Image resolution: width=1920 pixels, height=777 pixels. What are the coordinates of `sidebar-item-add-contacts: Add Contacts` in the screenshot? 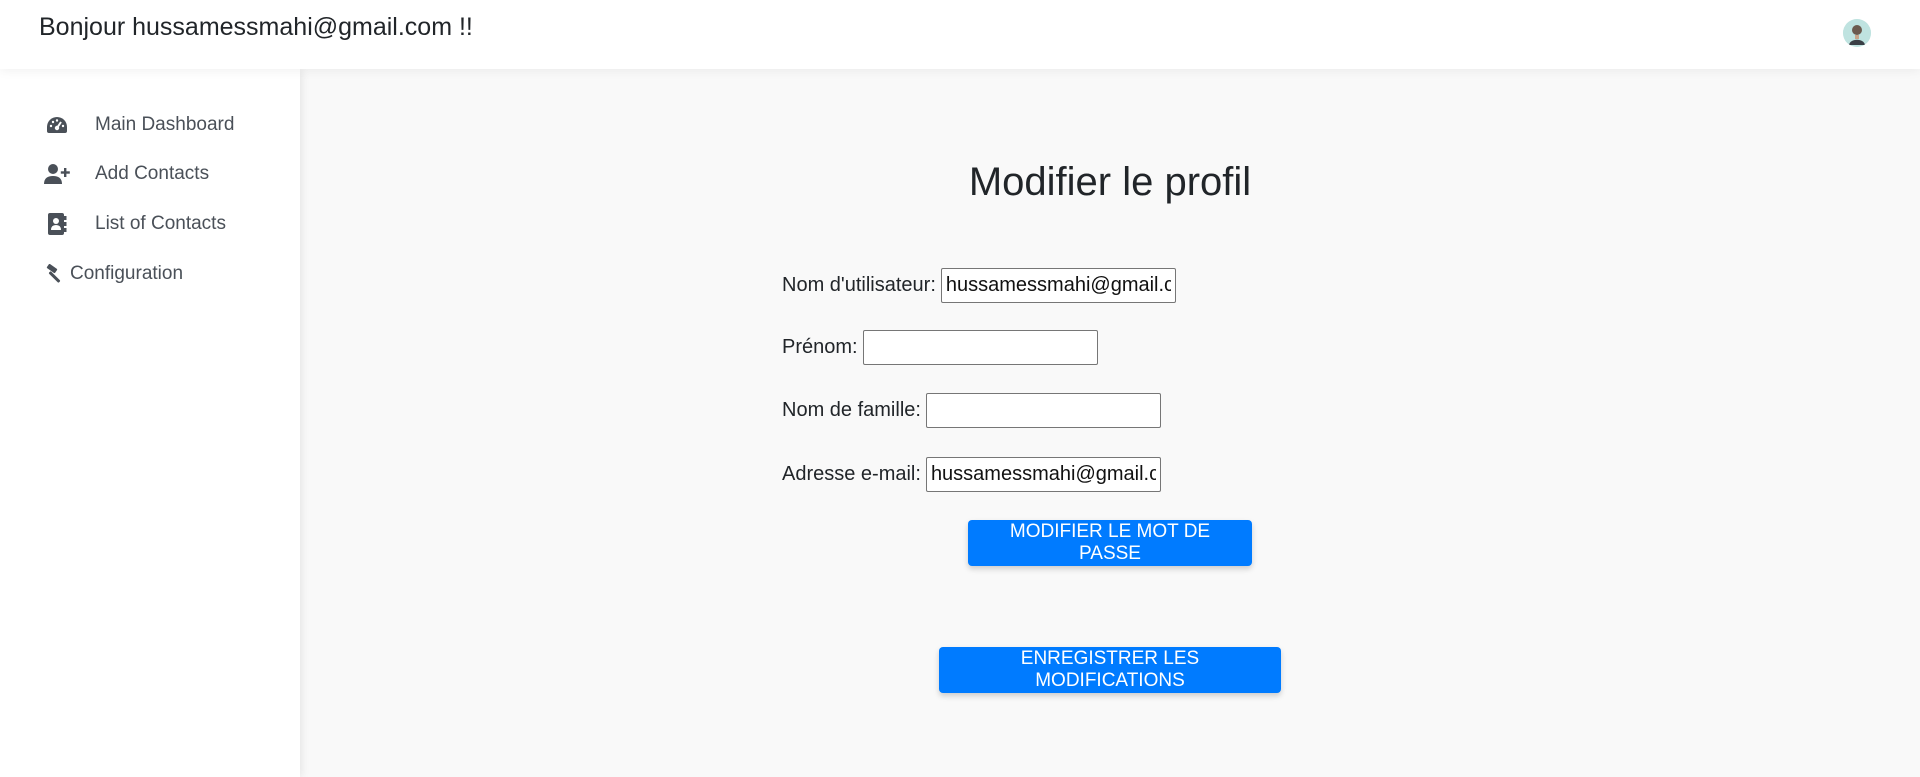 It's located at (126, 174).